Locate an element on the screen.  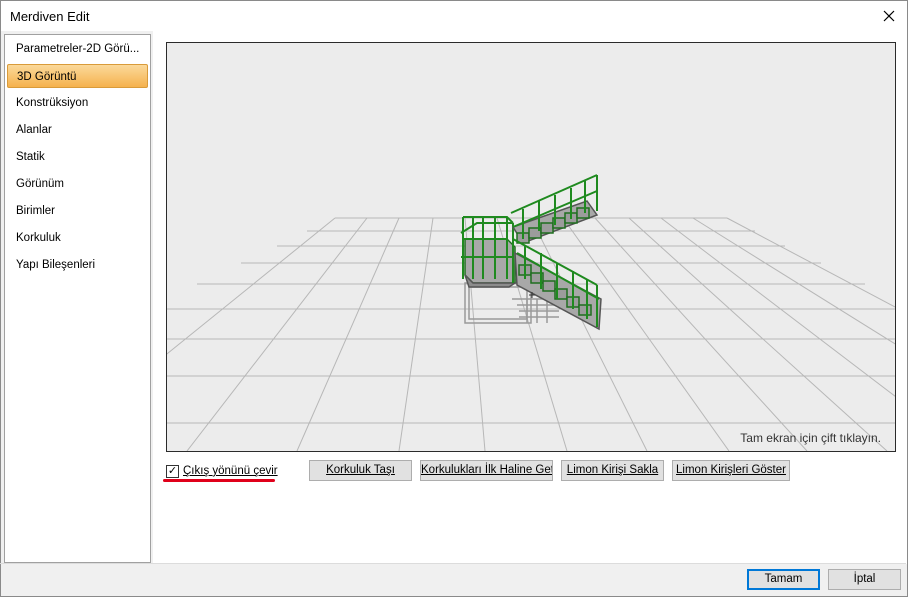
flip-exit-option: ✓ Çıkış yönünü çevir is located at coordinates (222, 471).